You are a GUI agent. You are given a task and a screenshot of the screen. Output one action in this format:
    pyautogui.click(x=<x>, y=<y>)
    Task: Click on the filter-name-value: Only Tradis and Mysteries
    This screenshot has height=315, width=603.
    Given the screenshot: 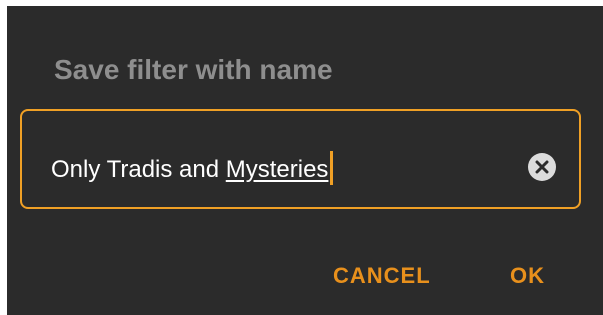 What is the action you would take?
    pyautogui.click(x=192, y=168)
    